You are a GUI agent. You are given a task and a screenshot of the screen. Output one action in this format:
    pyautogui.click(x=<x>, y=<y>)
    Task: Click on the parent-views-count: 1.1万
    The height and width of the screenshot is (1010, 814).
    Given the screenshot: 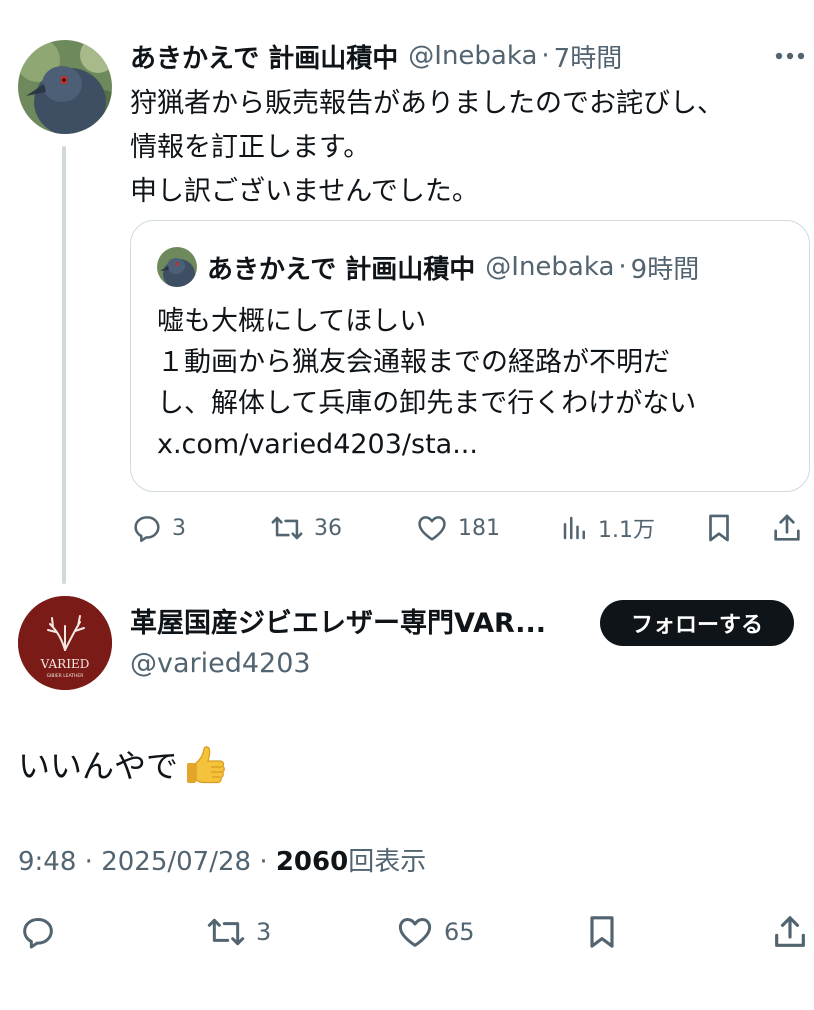 What is the action you would take?
    pyautogui.click(x=626, y=530)
    